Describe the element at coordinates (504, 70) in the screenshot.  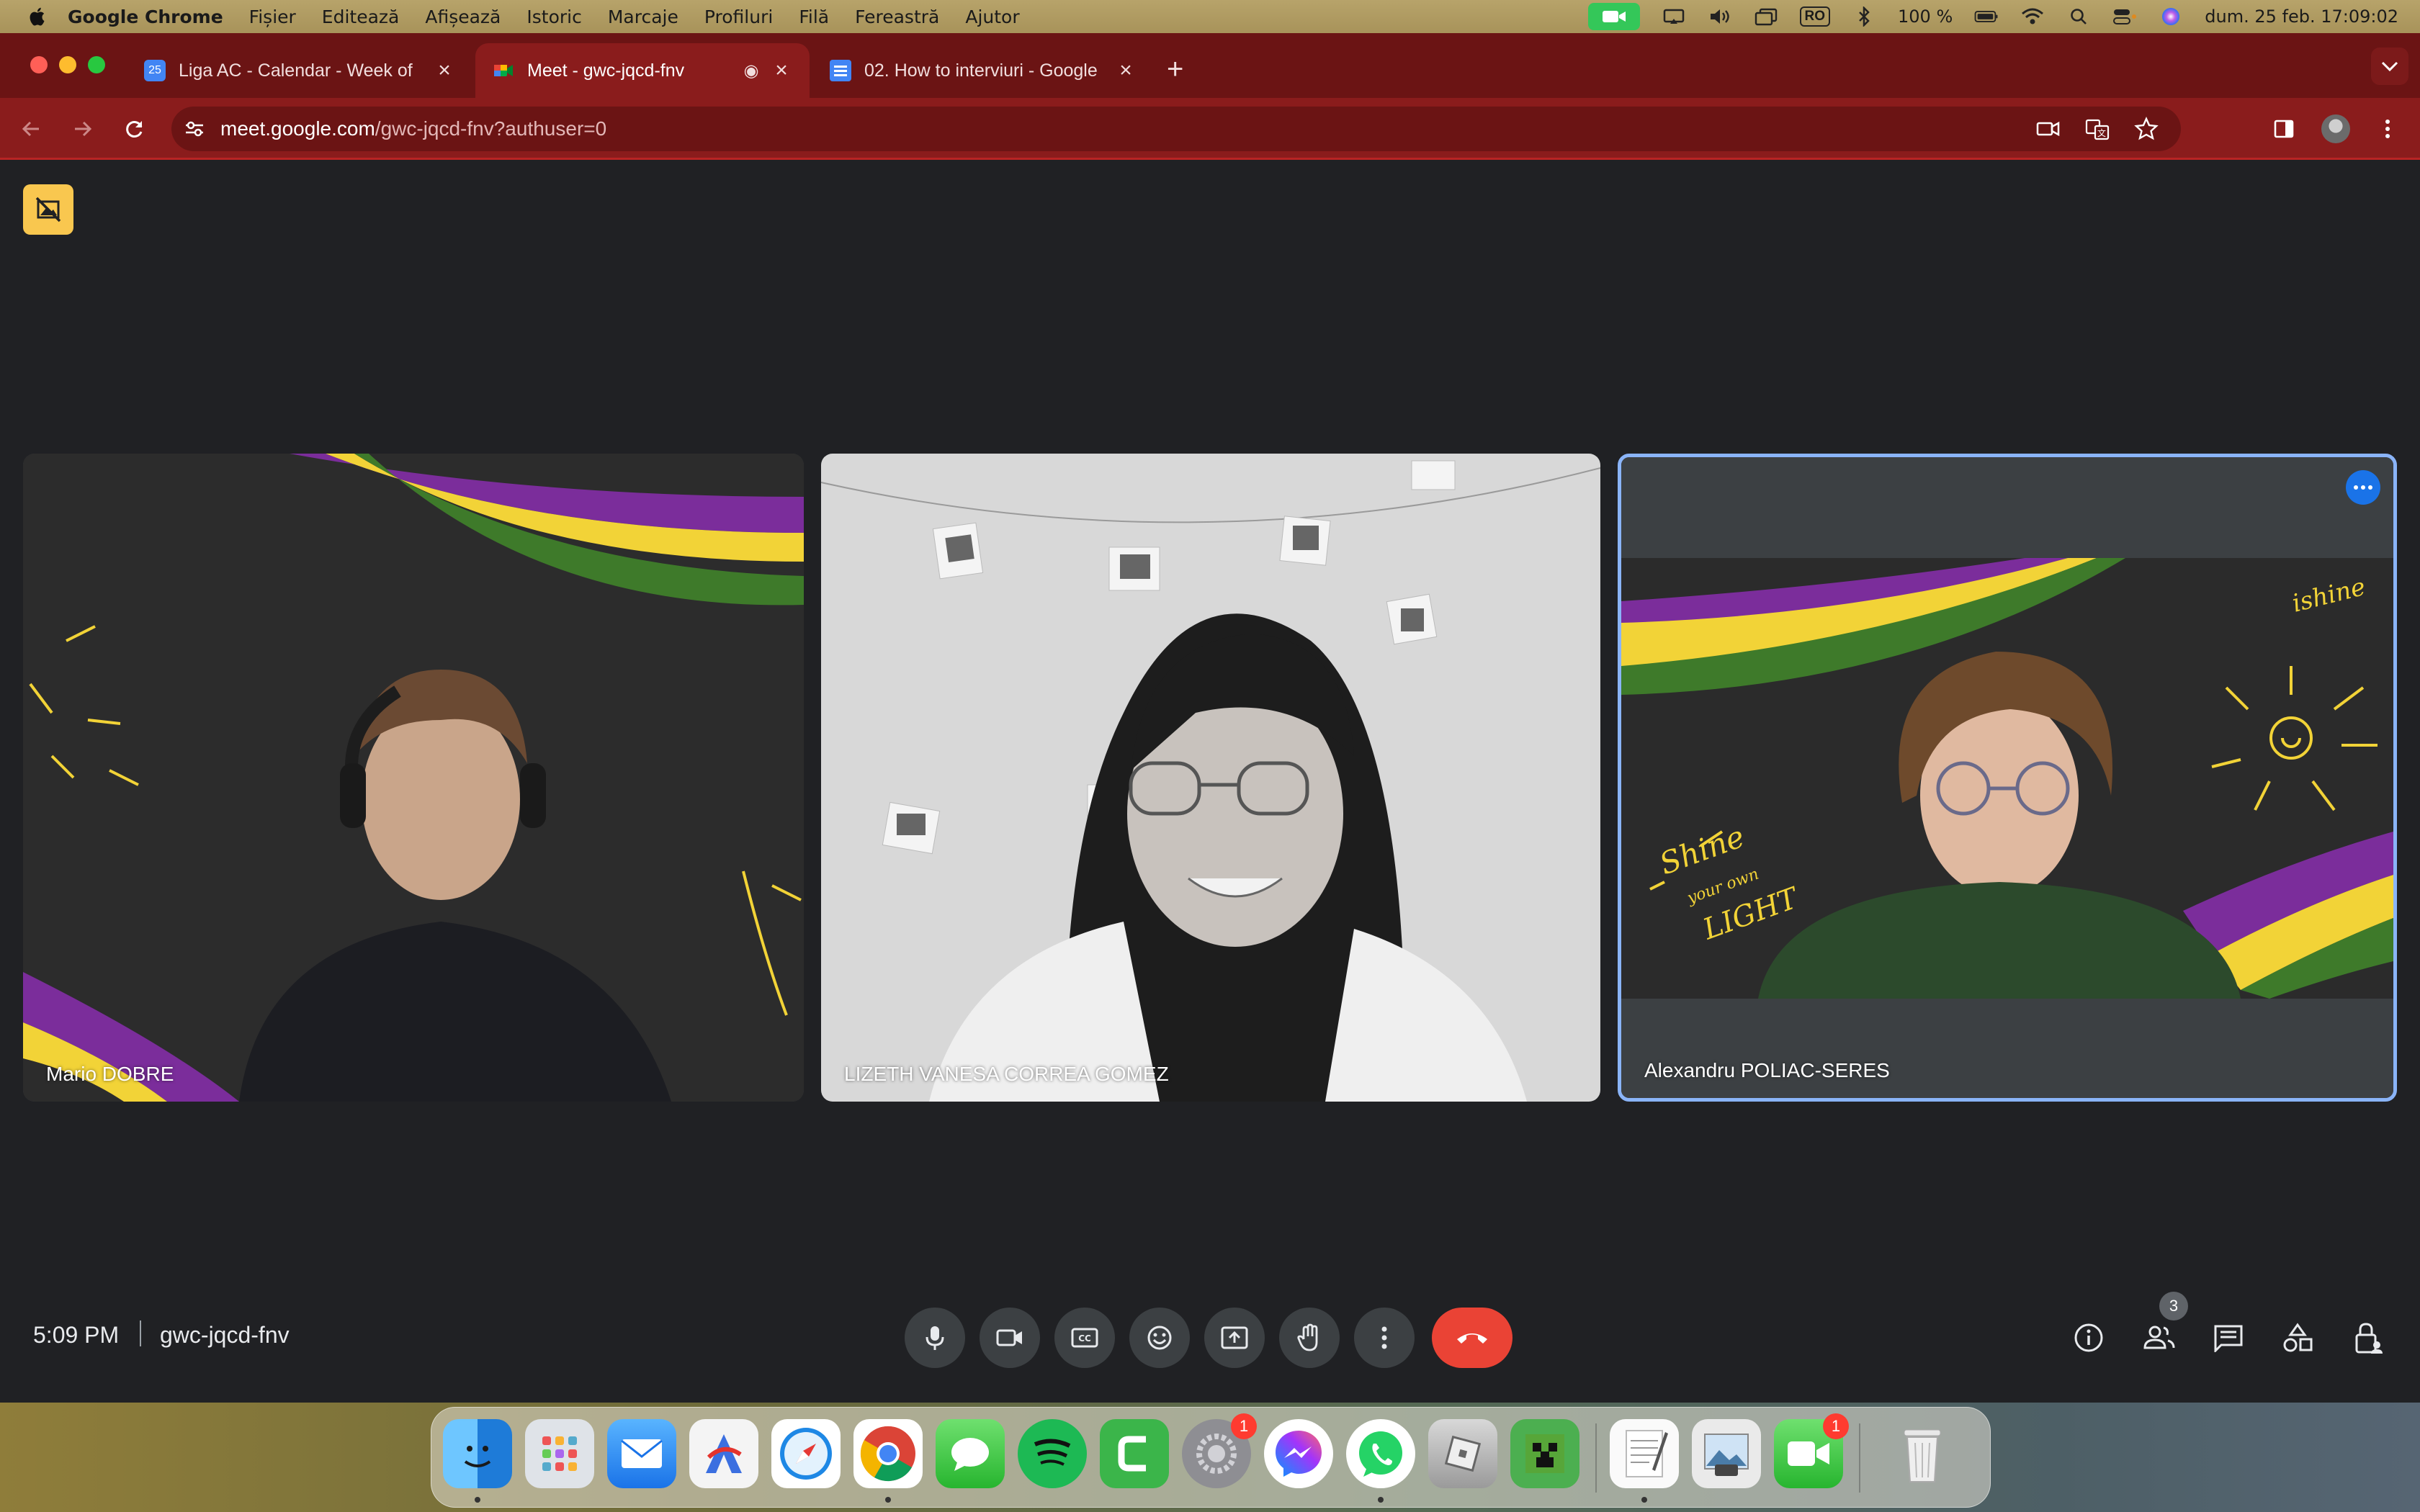
I see `meet-icon` at that location.